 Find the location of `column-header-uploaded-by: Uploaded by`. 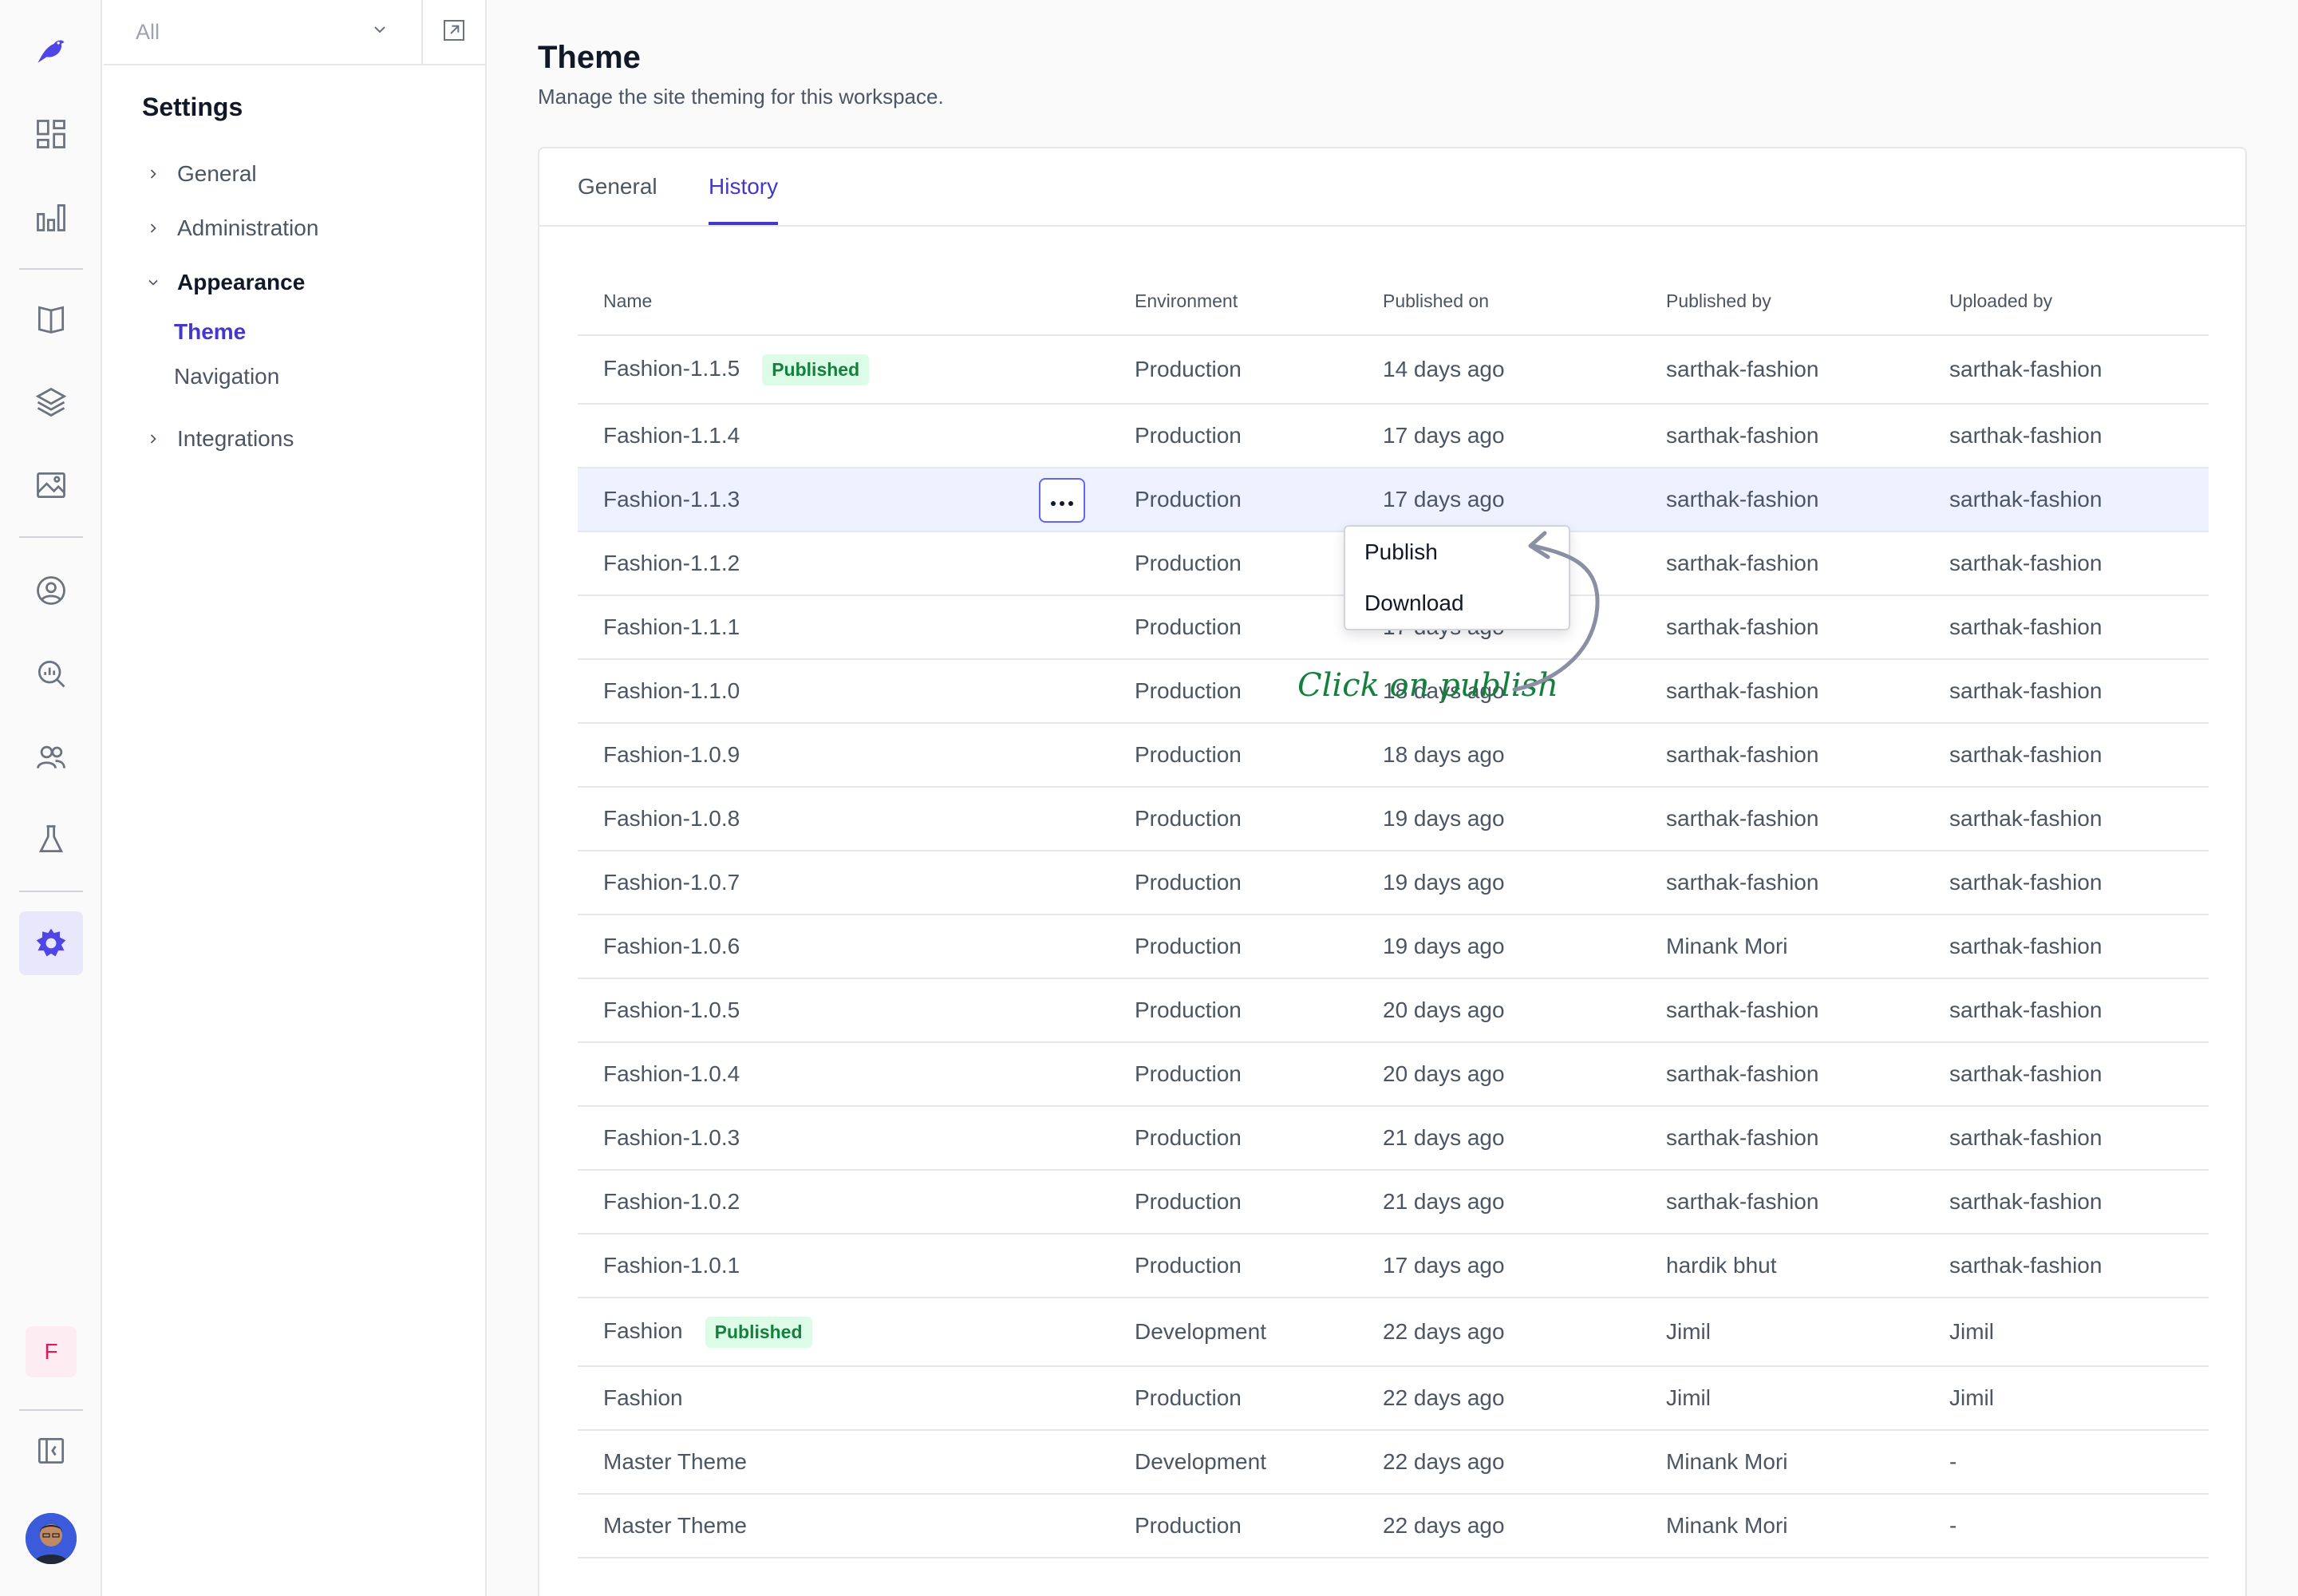

column-header-uploaded-by: Uploaded by is located at coordinates (2067, 302).